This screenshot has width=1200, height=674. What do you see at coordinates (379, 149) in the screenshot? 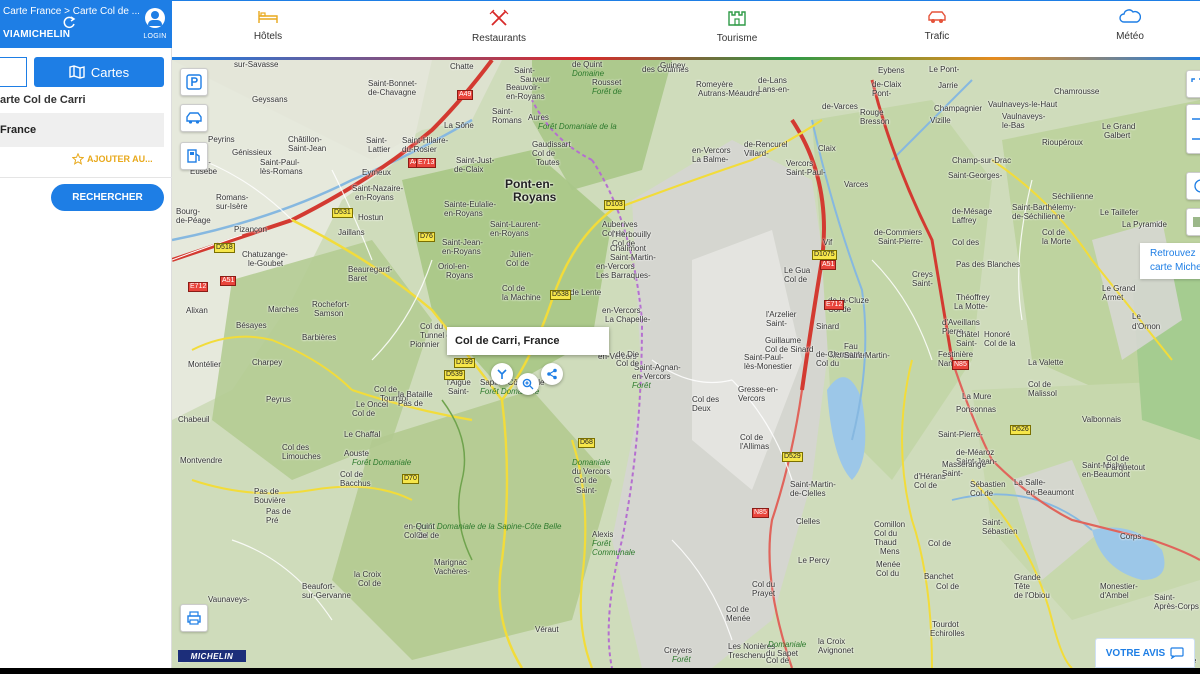
I see `place-label: Lattier` at bounding box center [379, 149].